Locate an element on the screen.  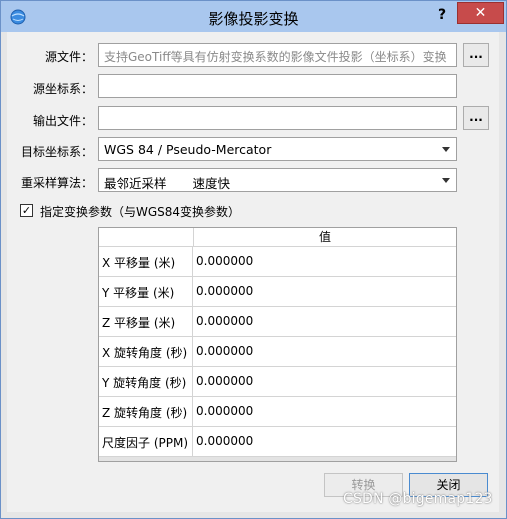
row-header: 尺度因子 (PPM) is located at coordinates (146, 441).